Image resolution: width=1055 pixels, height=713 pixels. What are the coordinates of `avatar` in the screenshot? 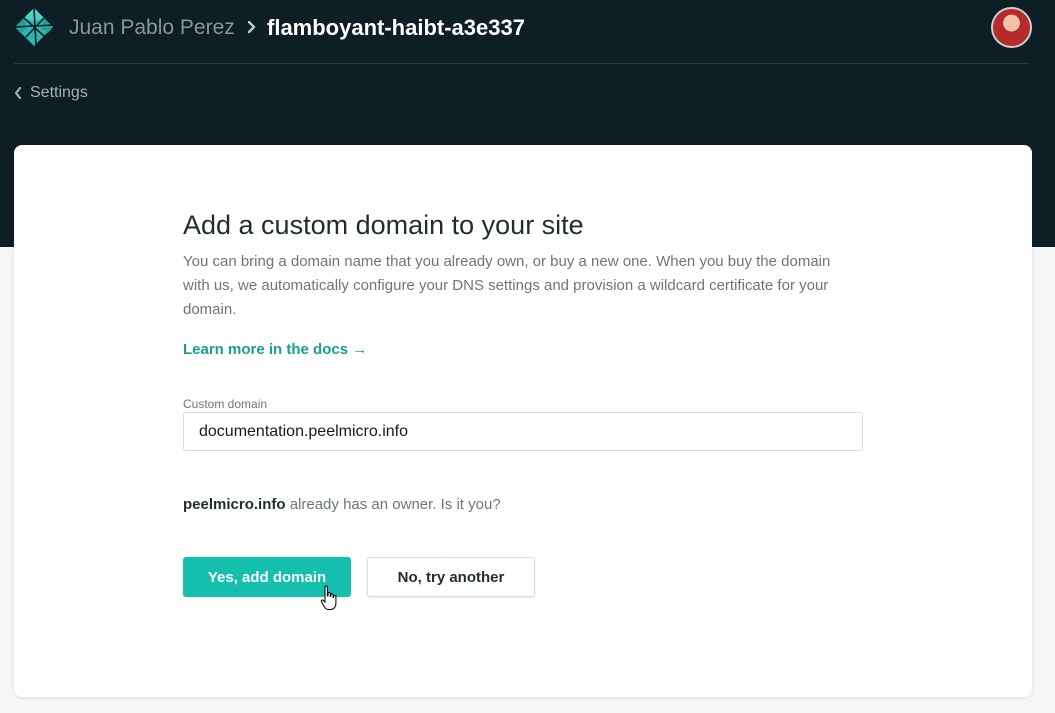 It's located at (1011, 27).